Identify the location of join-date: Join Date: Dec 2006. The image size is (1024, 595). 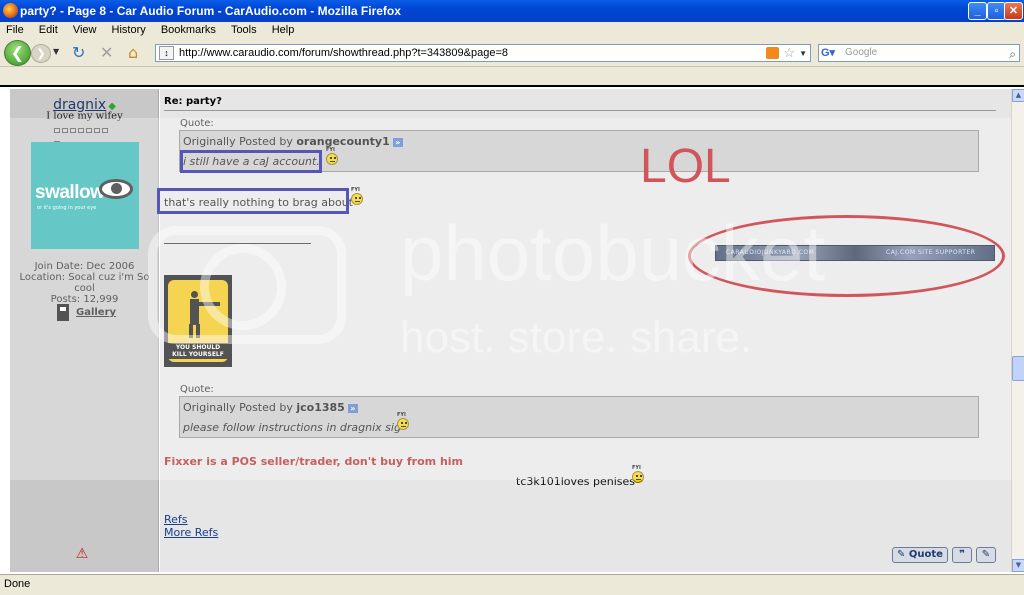
(84, 266).